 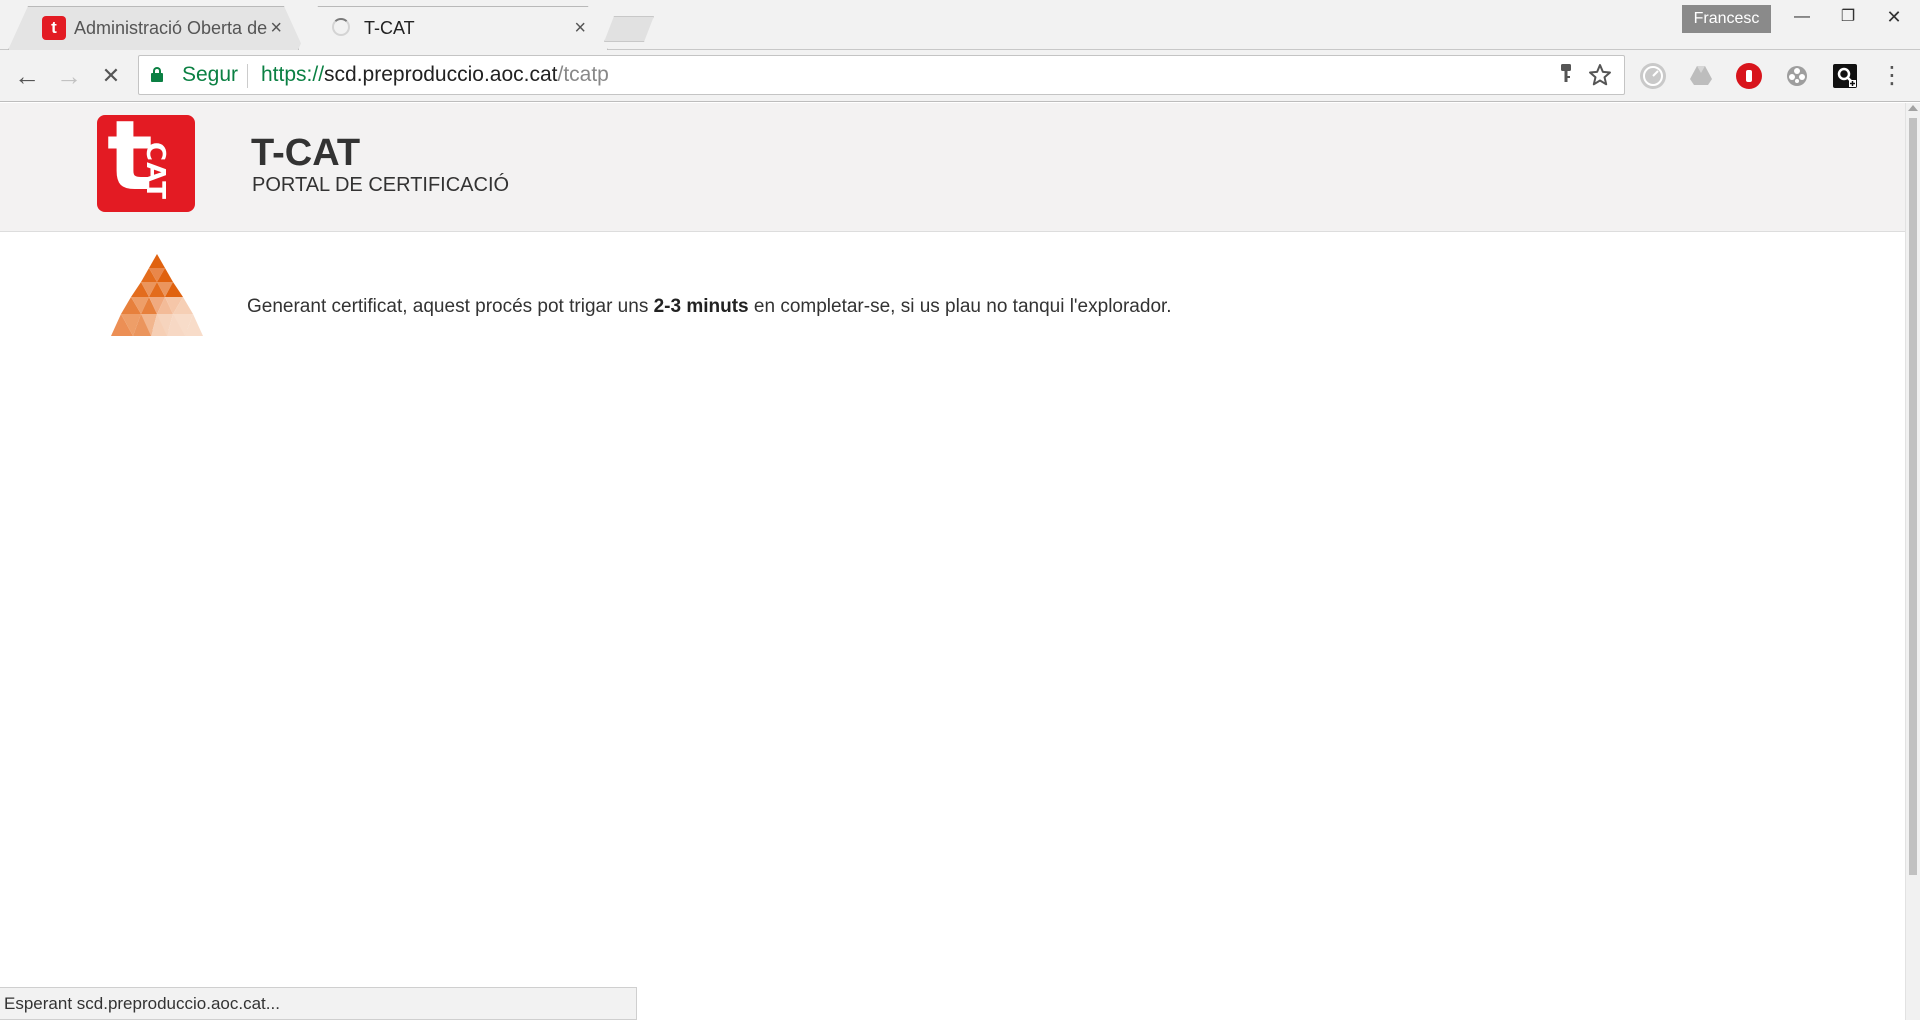 I want to click on scroll-thumb, so click(x=1913, y=496).